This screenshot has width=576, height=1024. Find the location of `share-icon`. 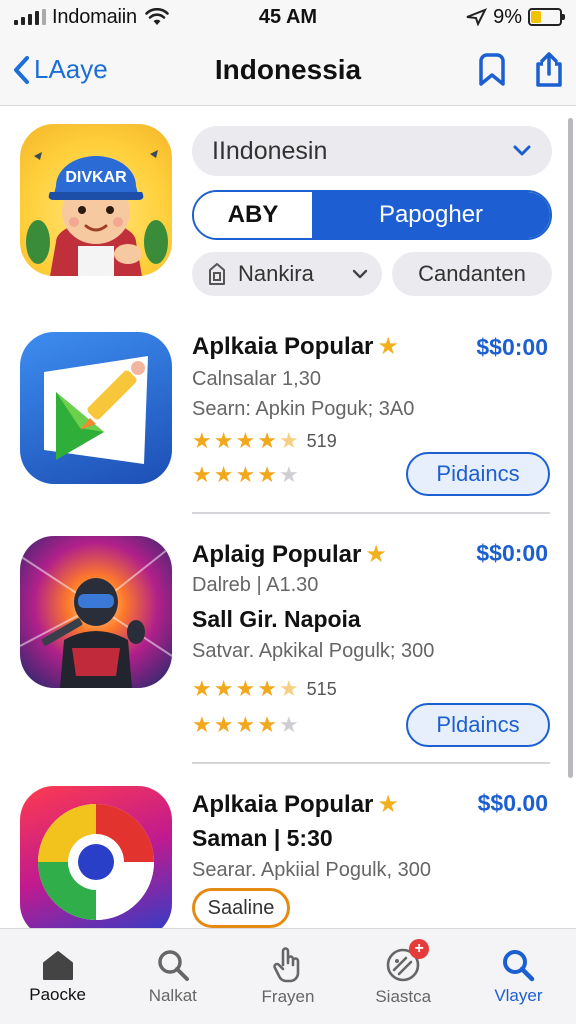

share-icon is located at coordinates (549, 69).